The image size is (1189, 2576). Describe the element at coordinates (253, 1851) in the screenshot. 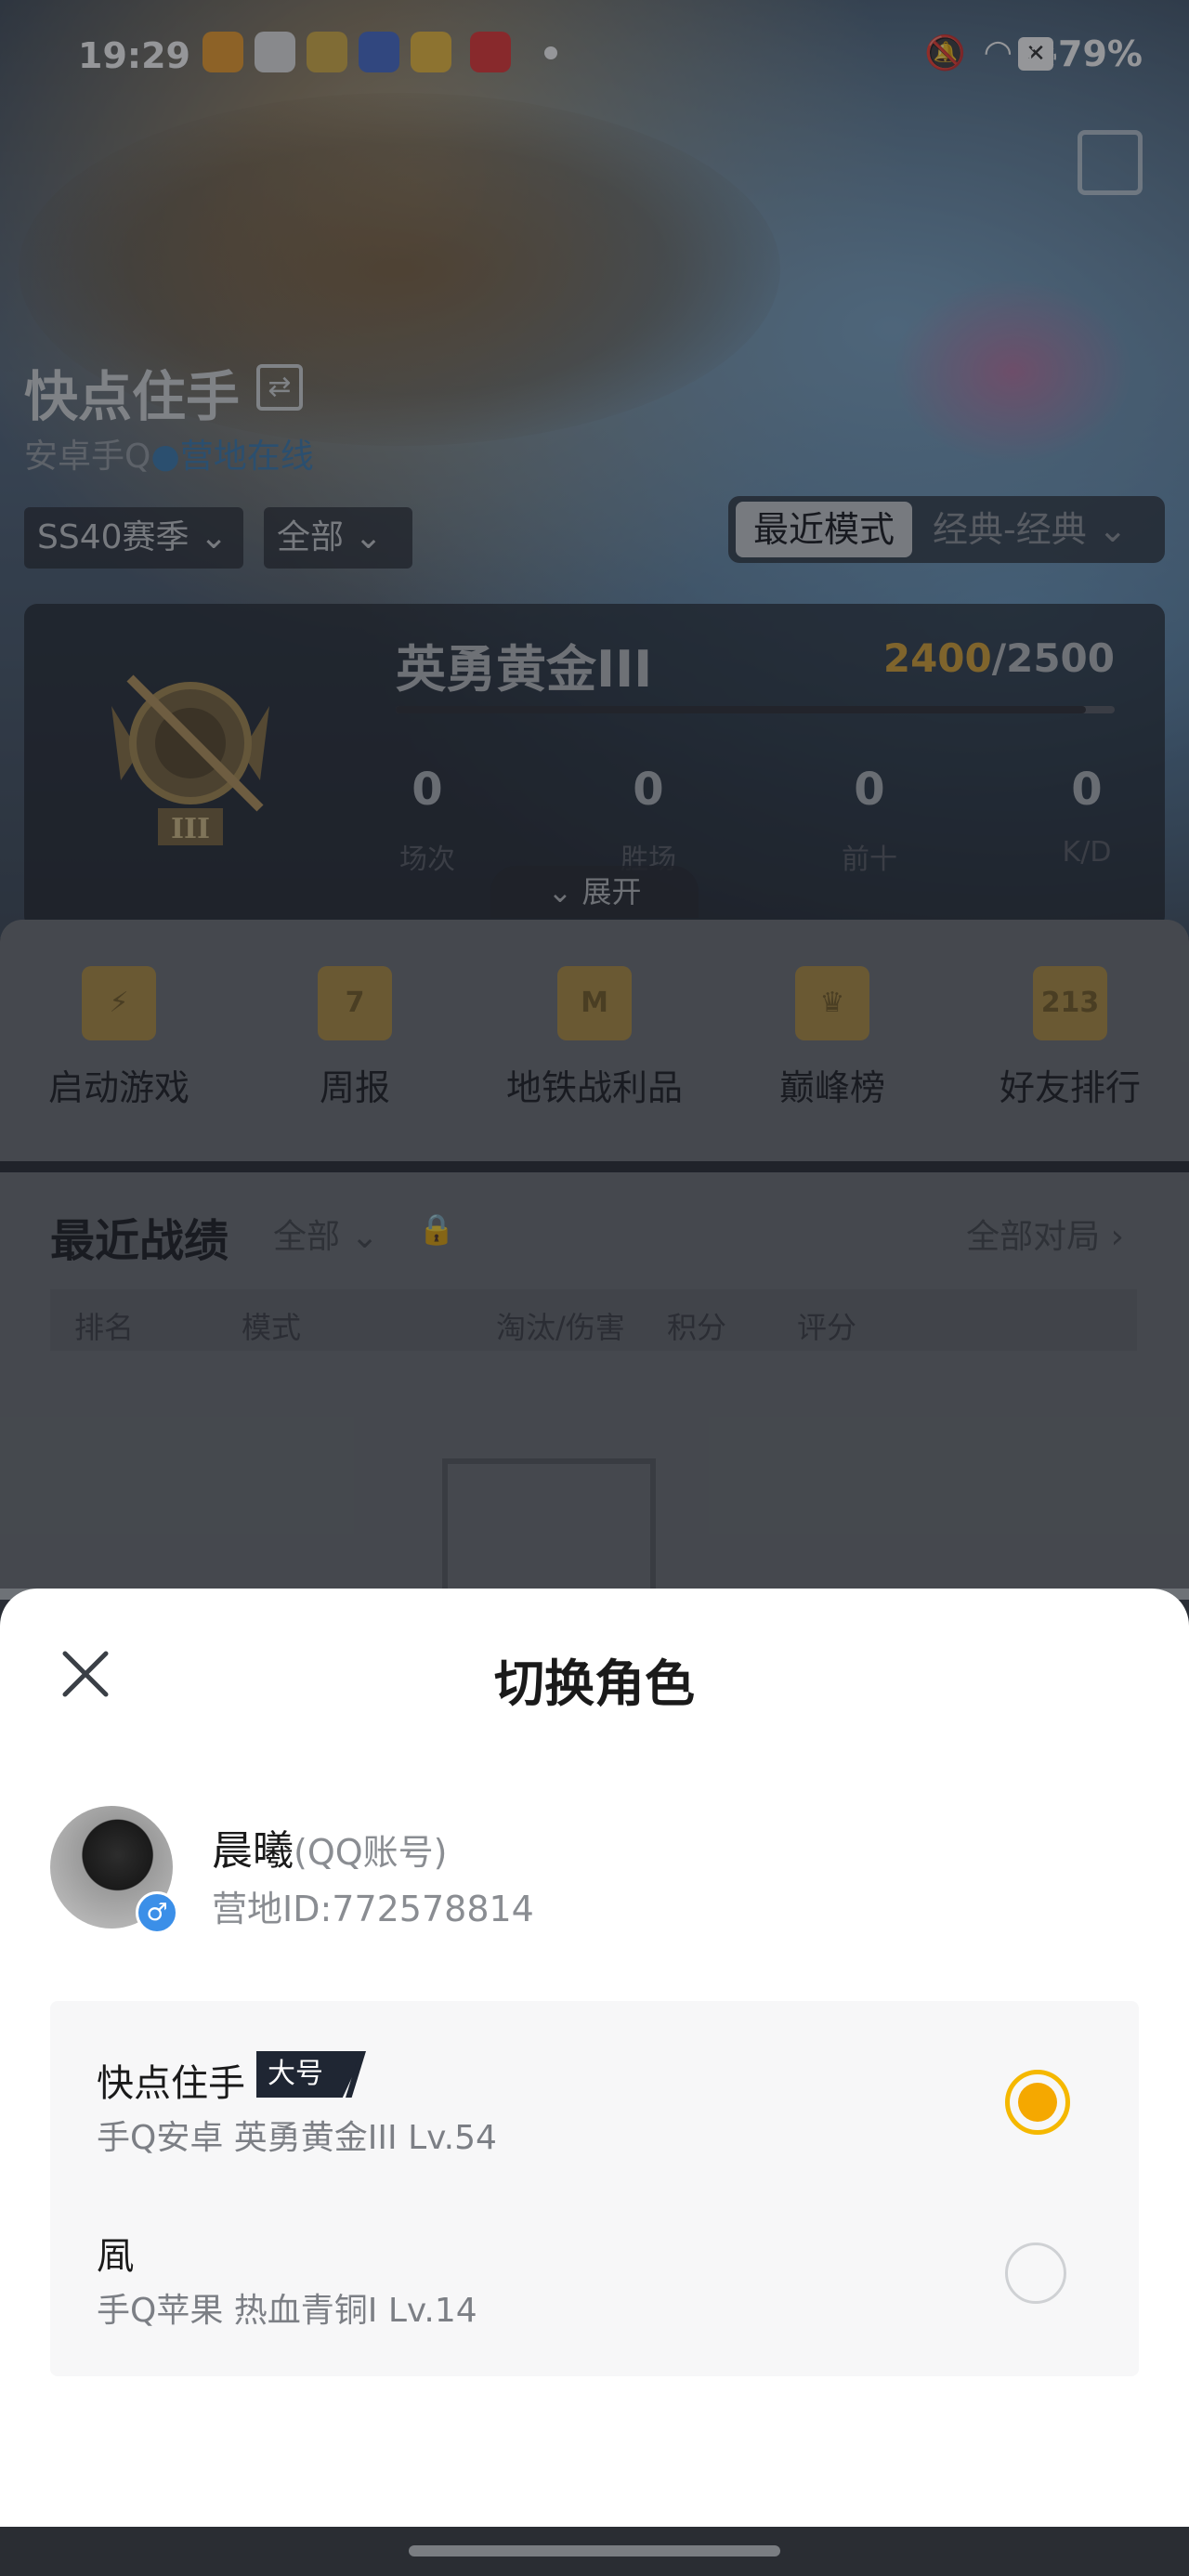

I see `user-nickname: 晨曦` at that location.